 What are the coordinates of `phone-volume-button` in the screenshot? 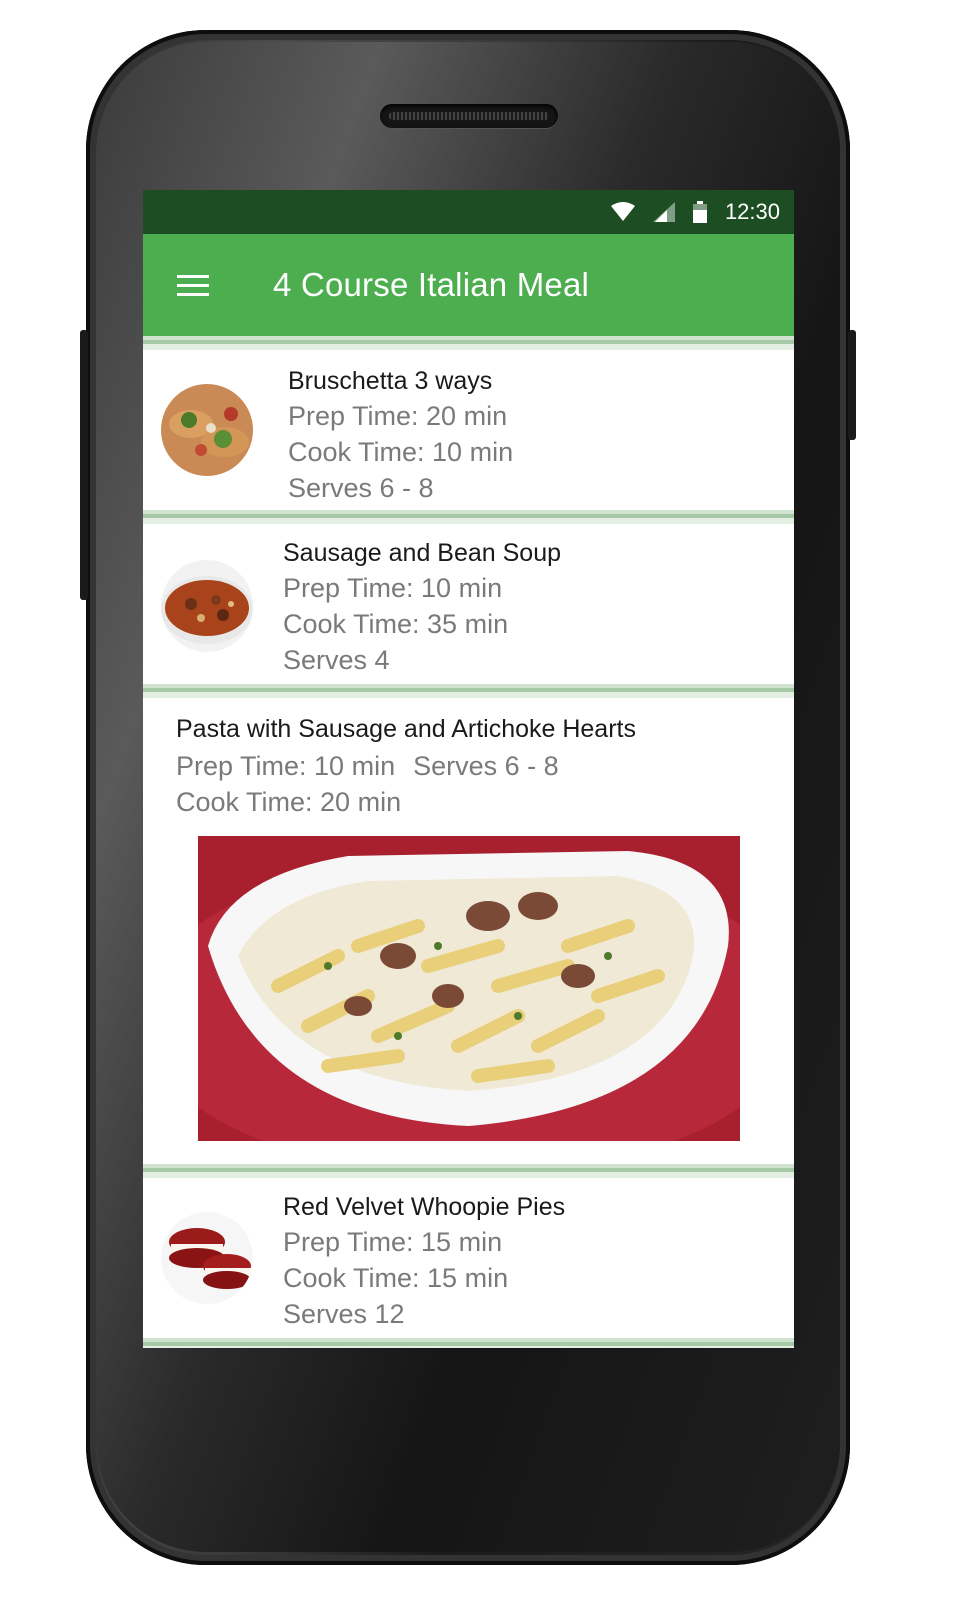 It's located at (84, 465).